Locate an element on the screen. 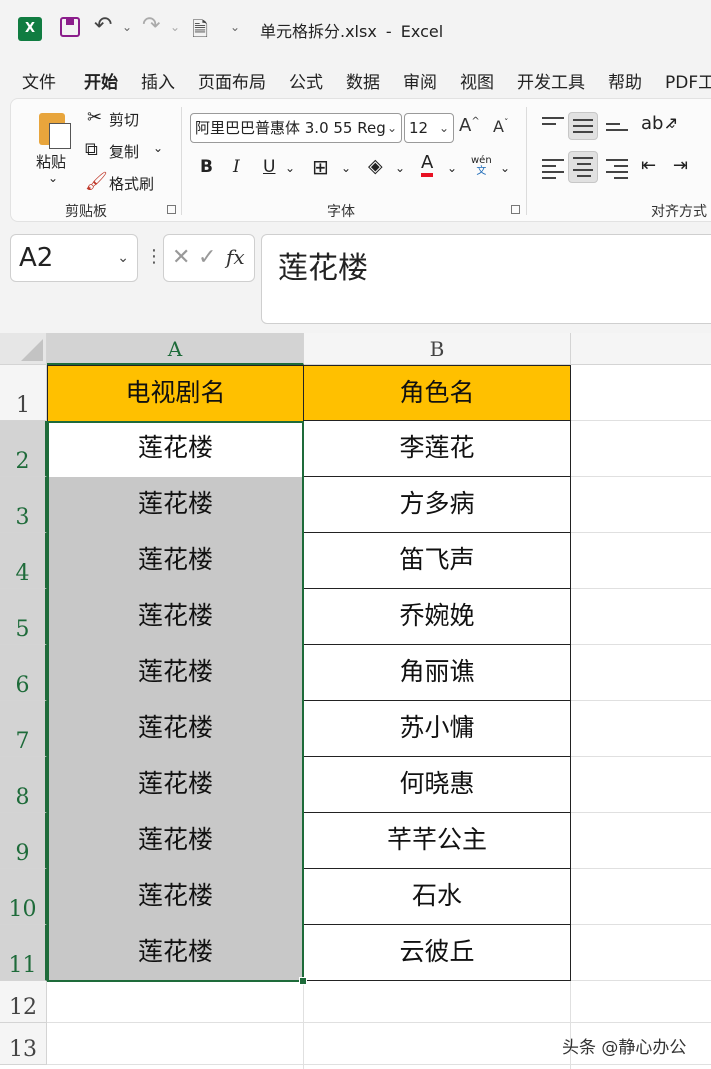  insert-function-button: fx is located at coordinates (235, 257).